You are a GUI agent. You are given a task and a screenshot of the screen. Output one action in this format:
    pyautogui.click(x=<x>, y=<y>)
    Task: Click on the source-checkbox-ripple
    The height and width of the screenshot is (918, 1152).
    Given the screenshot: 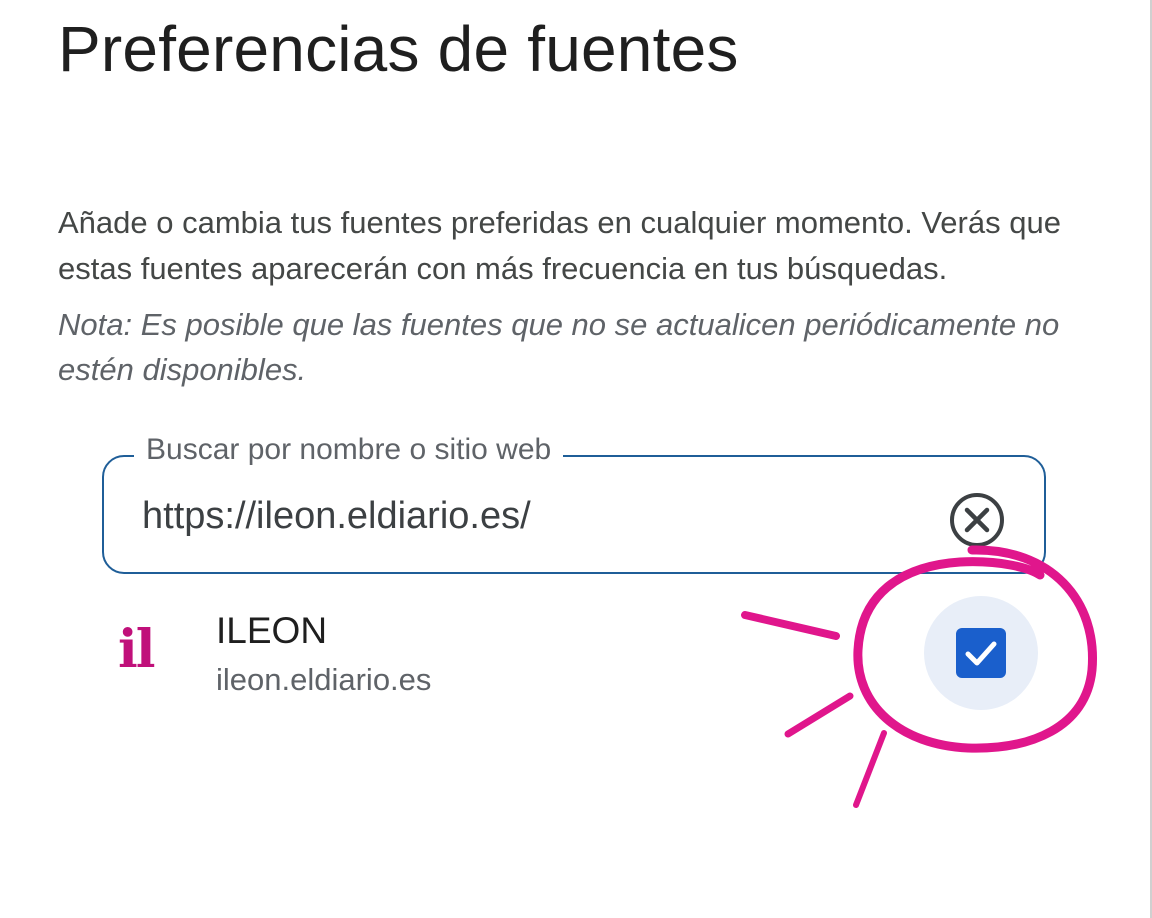 What is the action you would take?
    pyautogui.click(x=981, y=653)
    